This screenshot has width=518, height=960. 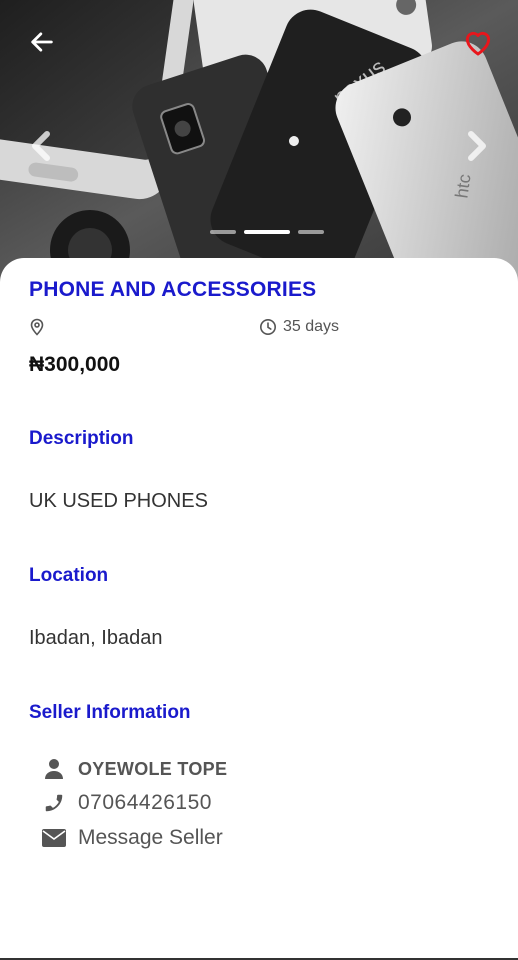 I want to click on previous-image-button, so click(x=41, y=146).